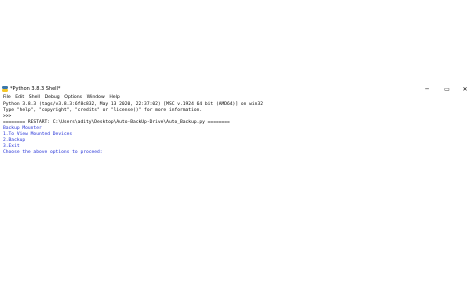 The width and height of the screenshot is (474, 296). What do you see at coordinates (52, 98) in the screenshot?
I see `menu-debug: Debug` at bounding box center [52, 98].